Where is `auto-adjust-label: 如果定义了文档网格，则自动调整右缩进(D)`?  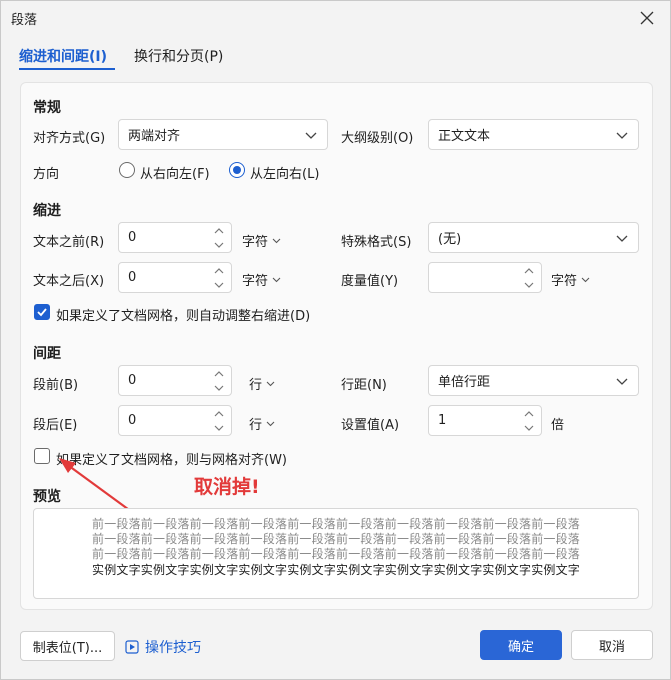 auto-adjust-label: 如果定义了文档网格，则自动调整右缩进(D) is located at coordinates (183, 314).